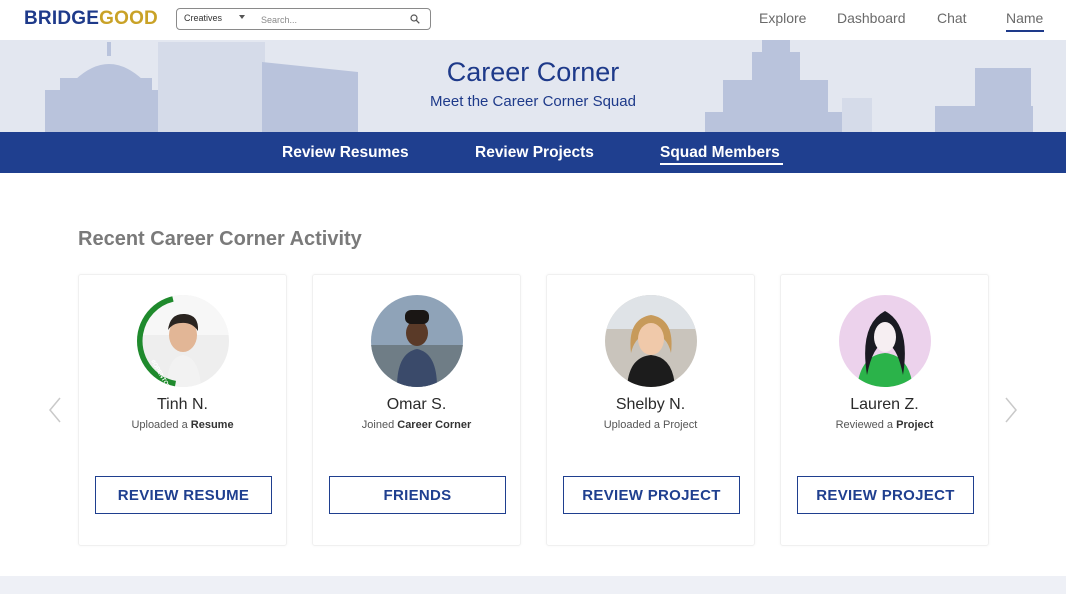  Describe the element at coordinates (1011, 410) in the screenshot. I see `chevron-right-icon` at that location.